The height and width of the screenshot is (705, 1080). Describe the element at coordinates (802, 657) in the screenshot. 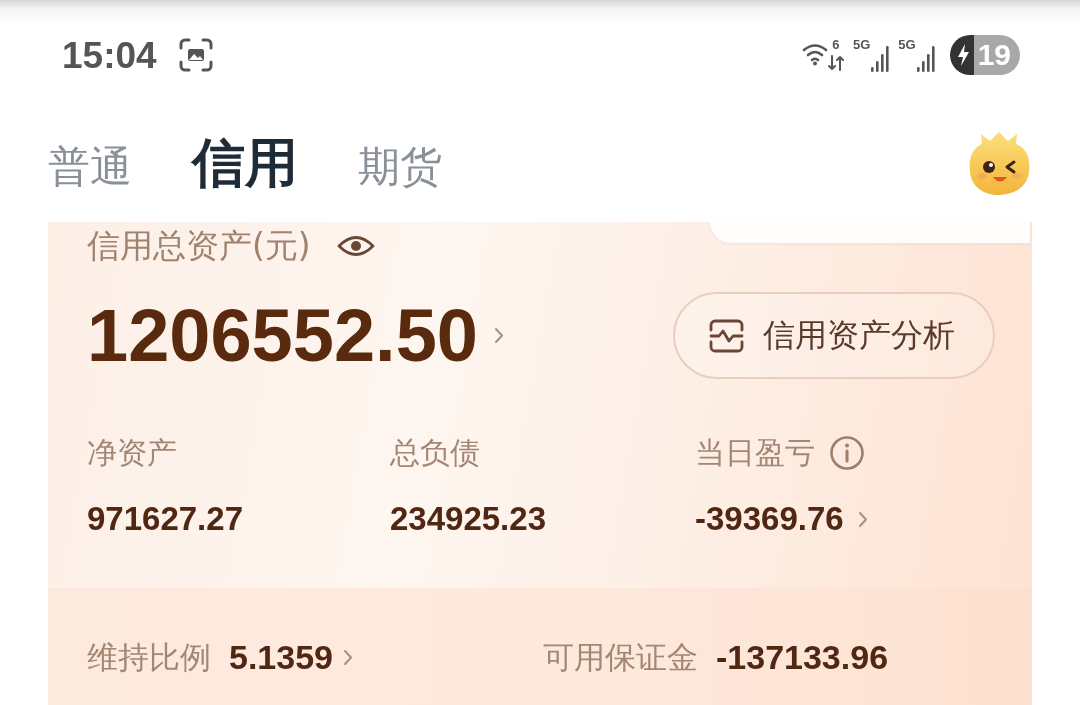

I see `footer-value: -137133.96` at that location.